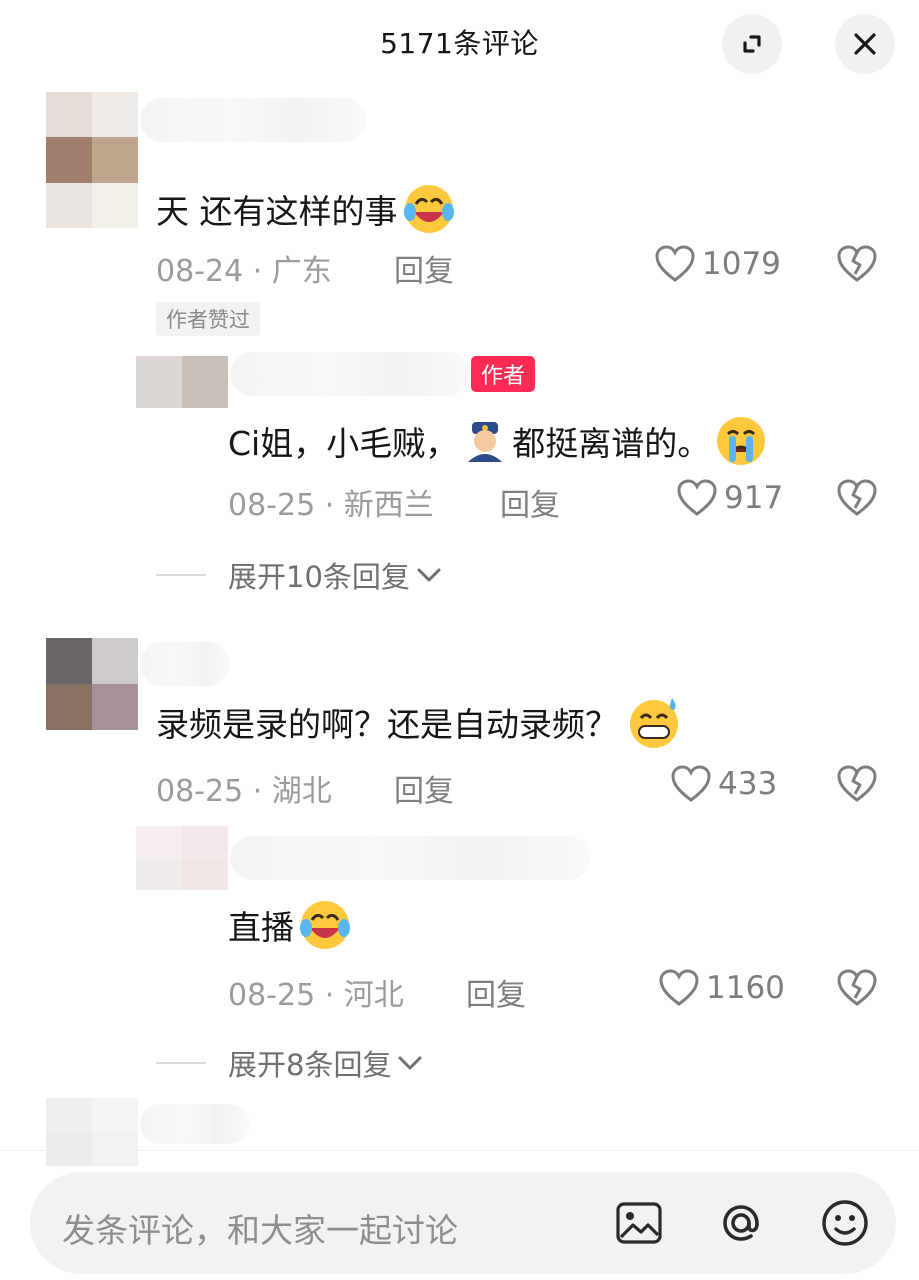  I want to click on grinning-sweat-emoji-icon, so click(654, 723).